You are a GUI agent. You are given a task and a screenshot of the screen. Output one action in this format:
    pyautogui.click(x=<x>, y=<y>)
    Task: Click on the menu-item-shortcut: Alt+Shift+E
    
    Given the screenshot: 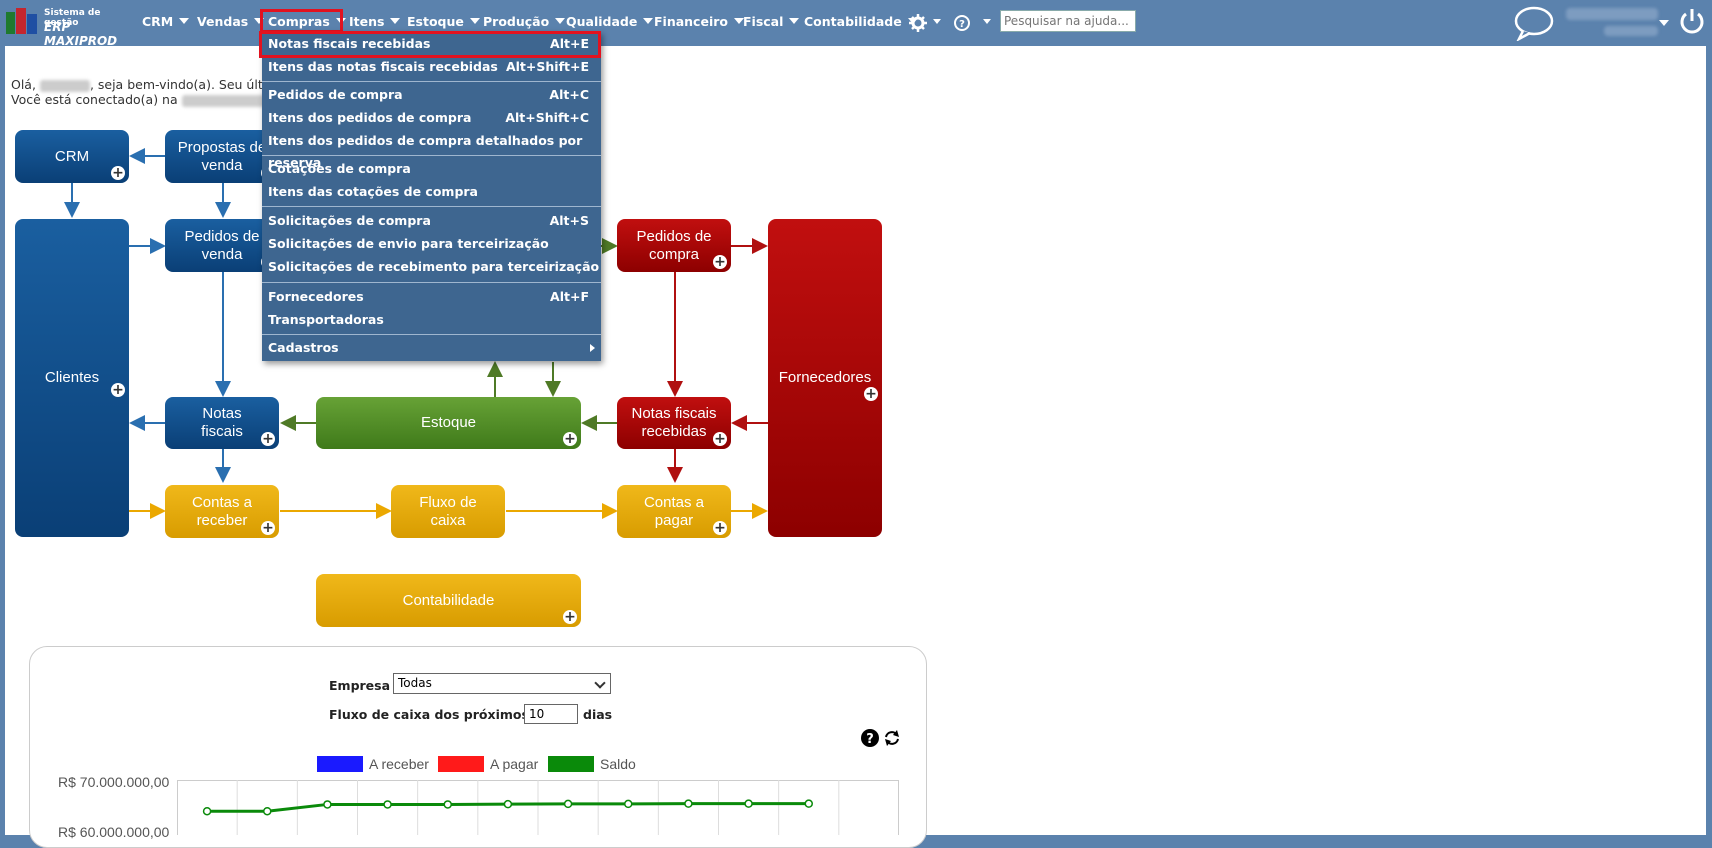 What is the action you would take?
    pyautogui.click(x=547, y=66)
    